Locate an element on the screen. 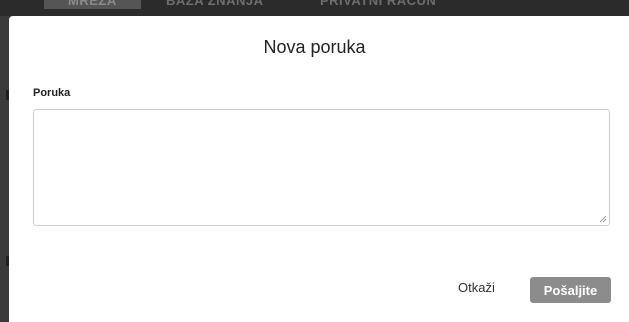 Image resolution: width=629 pixels, height=322 pixels. message-label: Poruka is located at coordinates (52, 93).